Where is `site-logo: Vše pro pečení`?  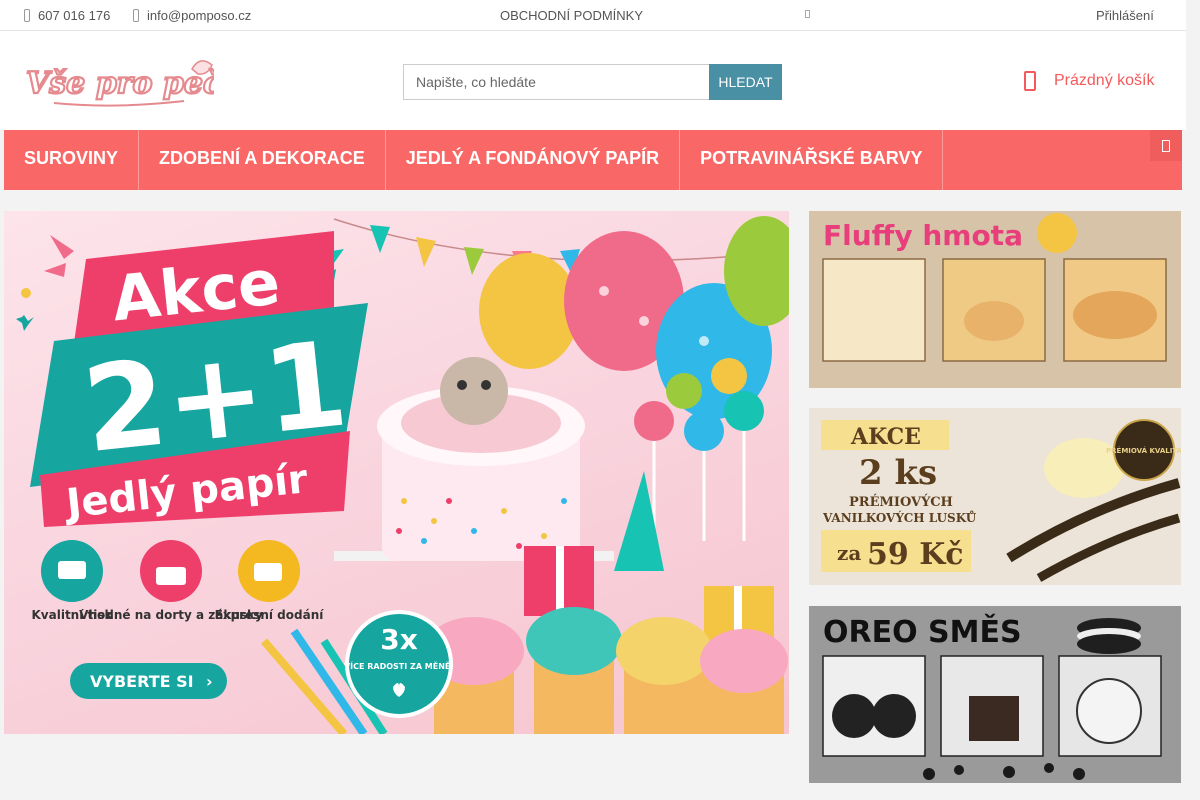
site-logo: Vše pro pečení is located at coordinates (119, 84).